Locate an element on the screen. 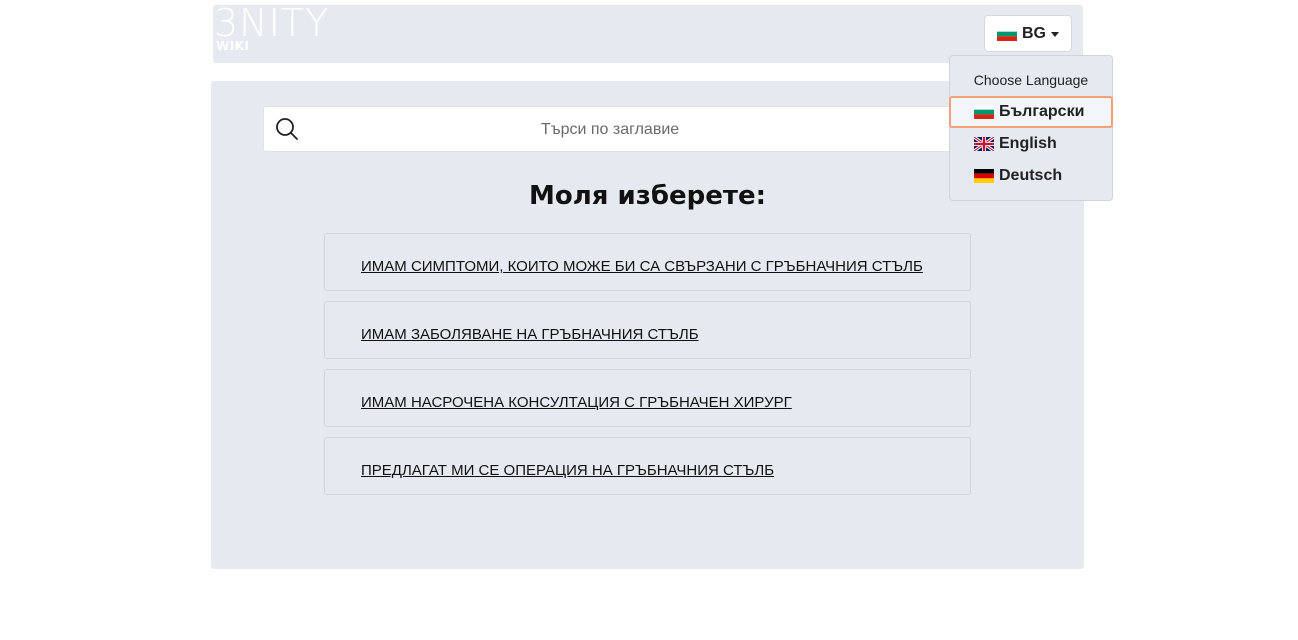 This screenshot has height=640, width=1298. language-option-english: English is located at coordinates (1031, 144).